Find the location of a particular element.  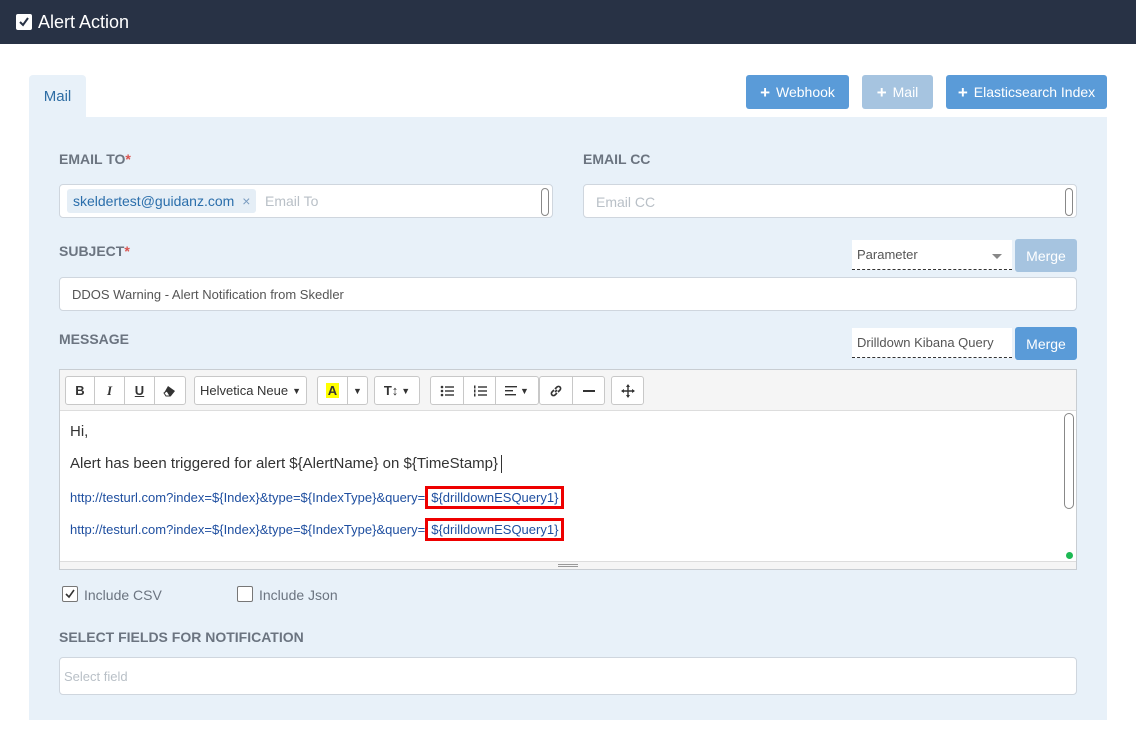

horizontal-rule-icon is located at coordinates (588, 390).